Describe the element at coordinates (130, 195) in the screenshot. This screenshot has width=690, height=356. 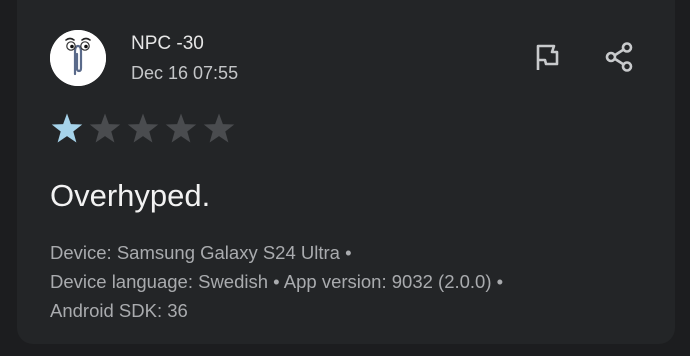
I see `review-title: Overhyped.` at that location.